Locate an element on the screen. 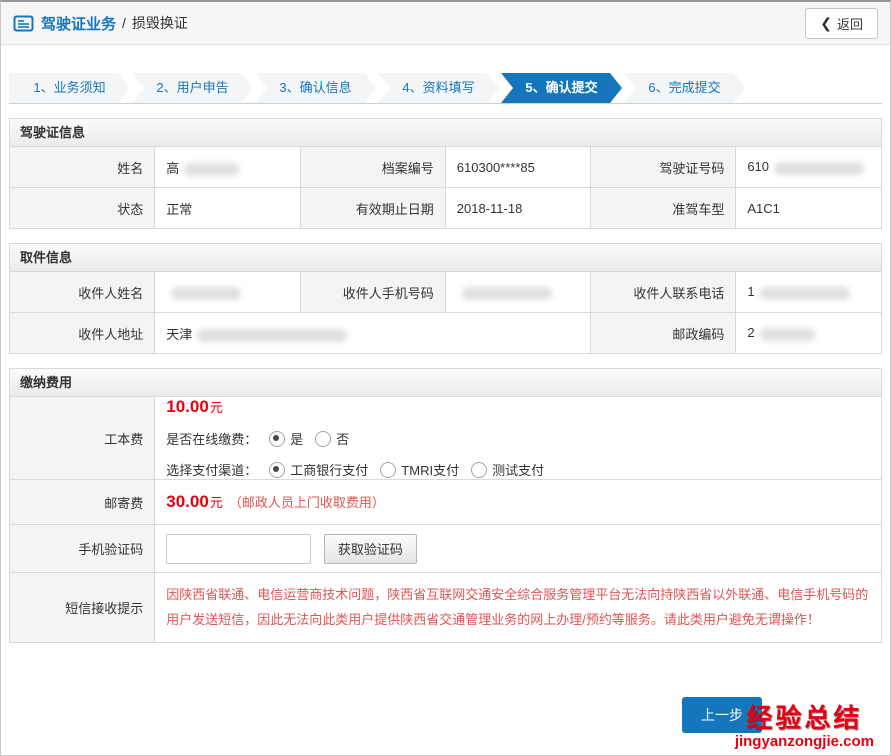 The width and height of the screenshot is (891, 756). table-row: 收件人姓名 收件人手机号码 收件人联系电话 1 is located at coordinates (445, 292).